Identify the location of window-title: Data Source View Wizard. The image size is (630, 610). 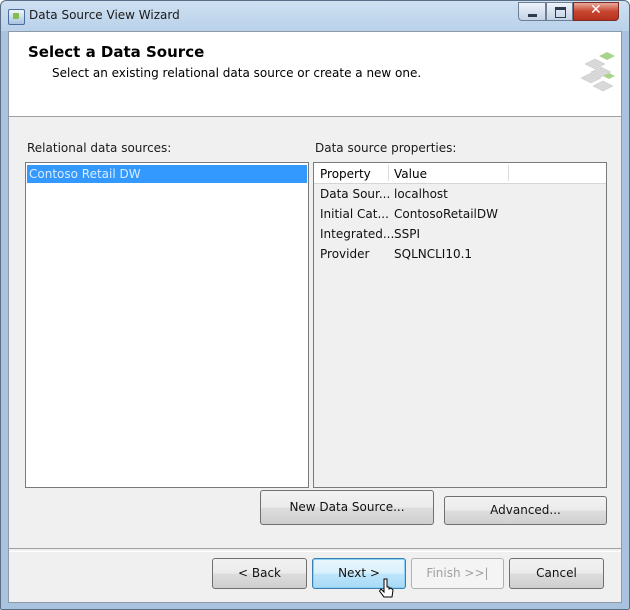
(104, 15).